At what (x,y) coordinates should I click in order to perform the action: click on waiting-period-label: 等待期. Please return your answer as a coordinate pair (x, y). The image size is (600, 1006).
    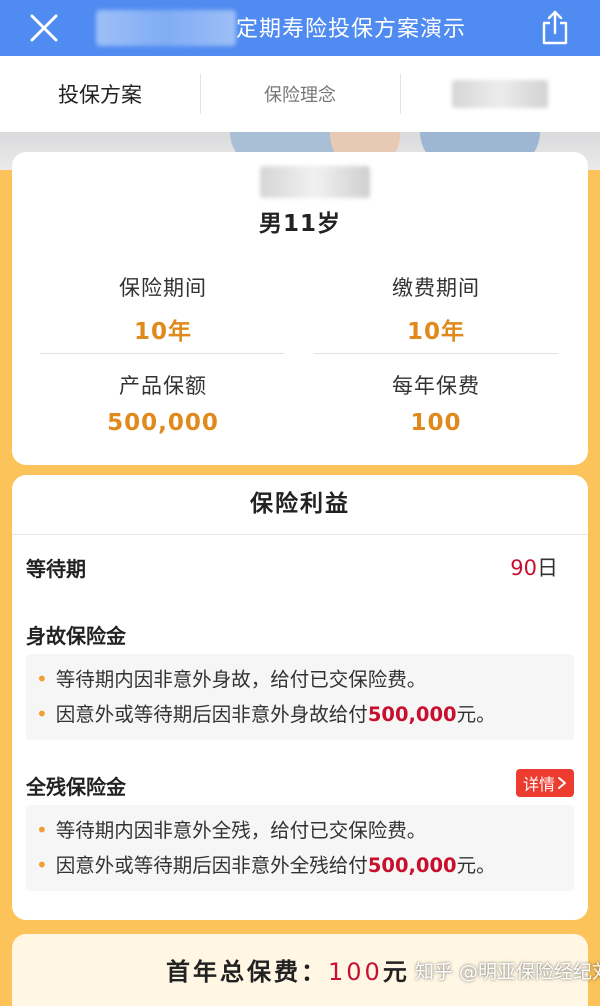
    Looking at the image, I should click on (56, 569).